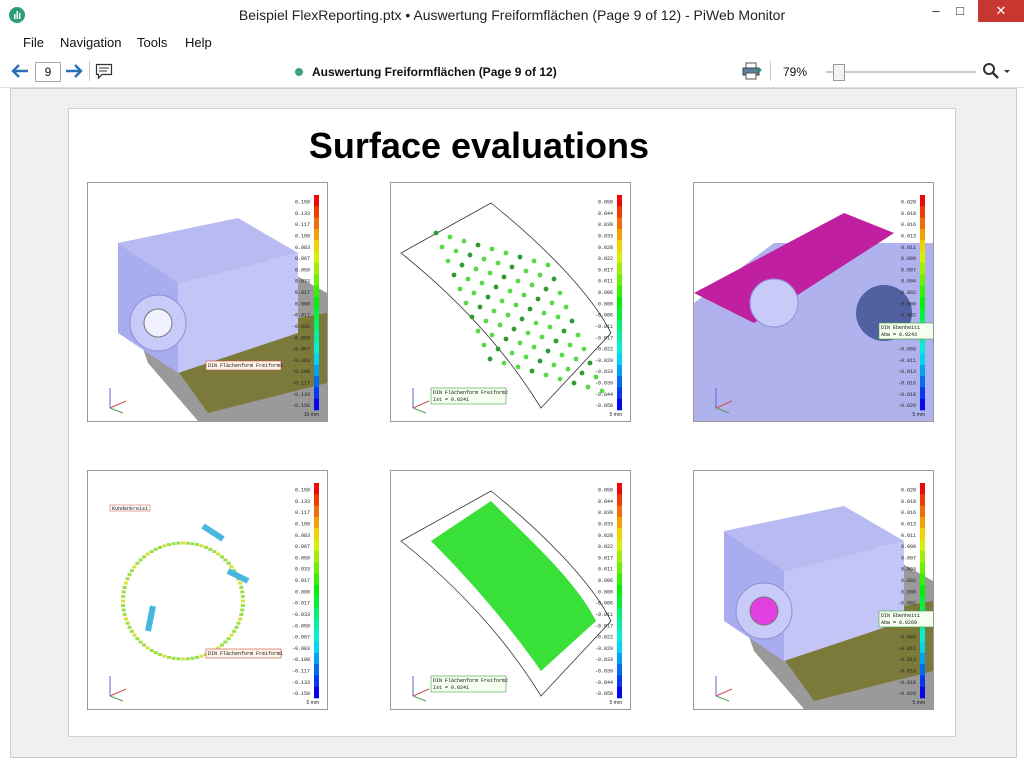 This screenshot has width=1024, height=768. Describe the element at coordinates (48, 72) in the screenshot. I see `page-number-input: 9` at that location.